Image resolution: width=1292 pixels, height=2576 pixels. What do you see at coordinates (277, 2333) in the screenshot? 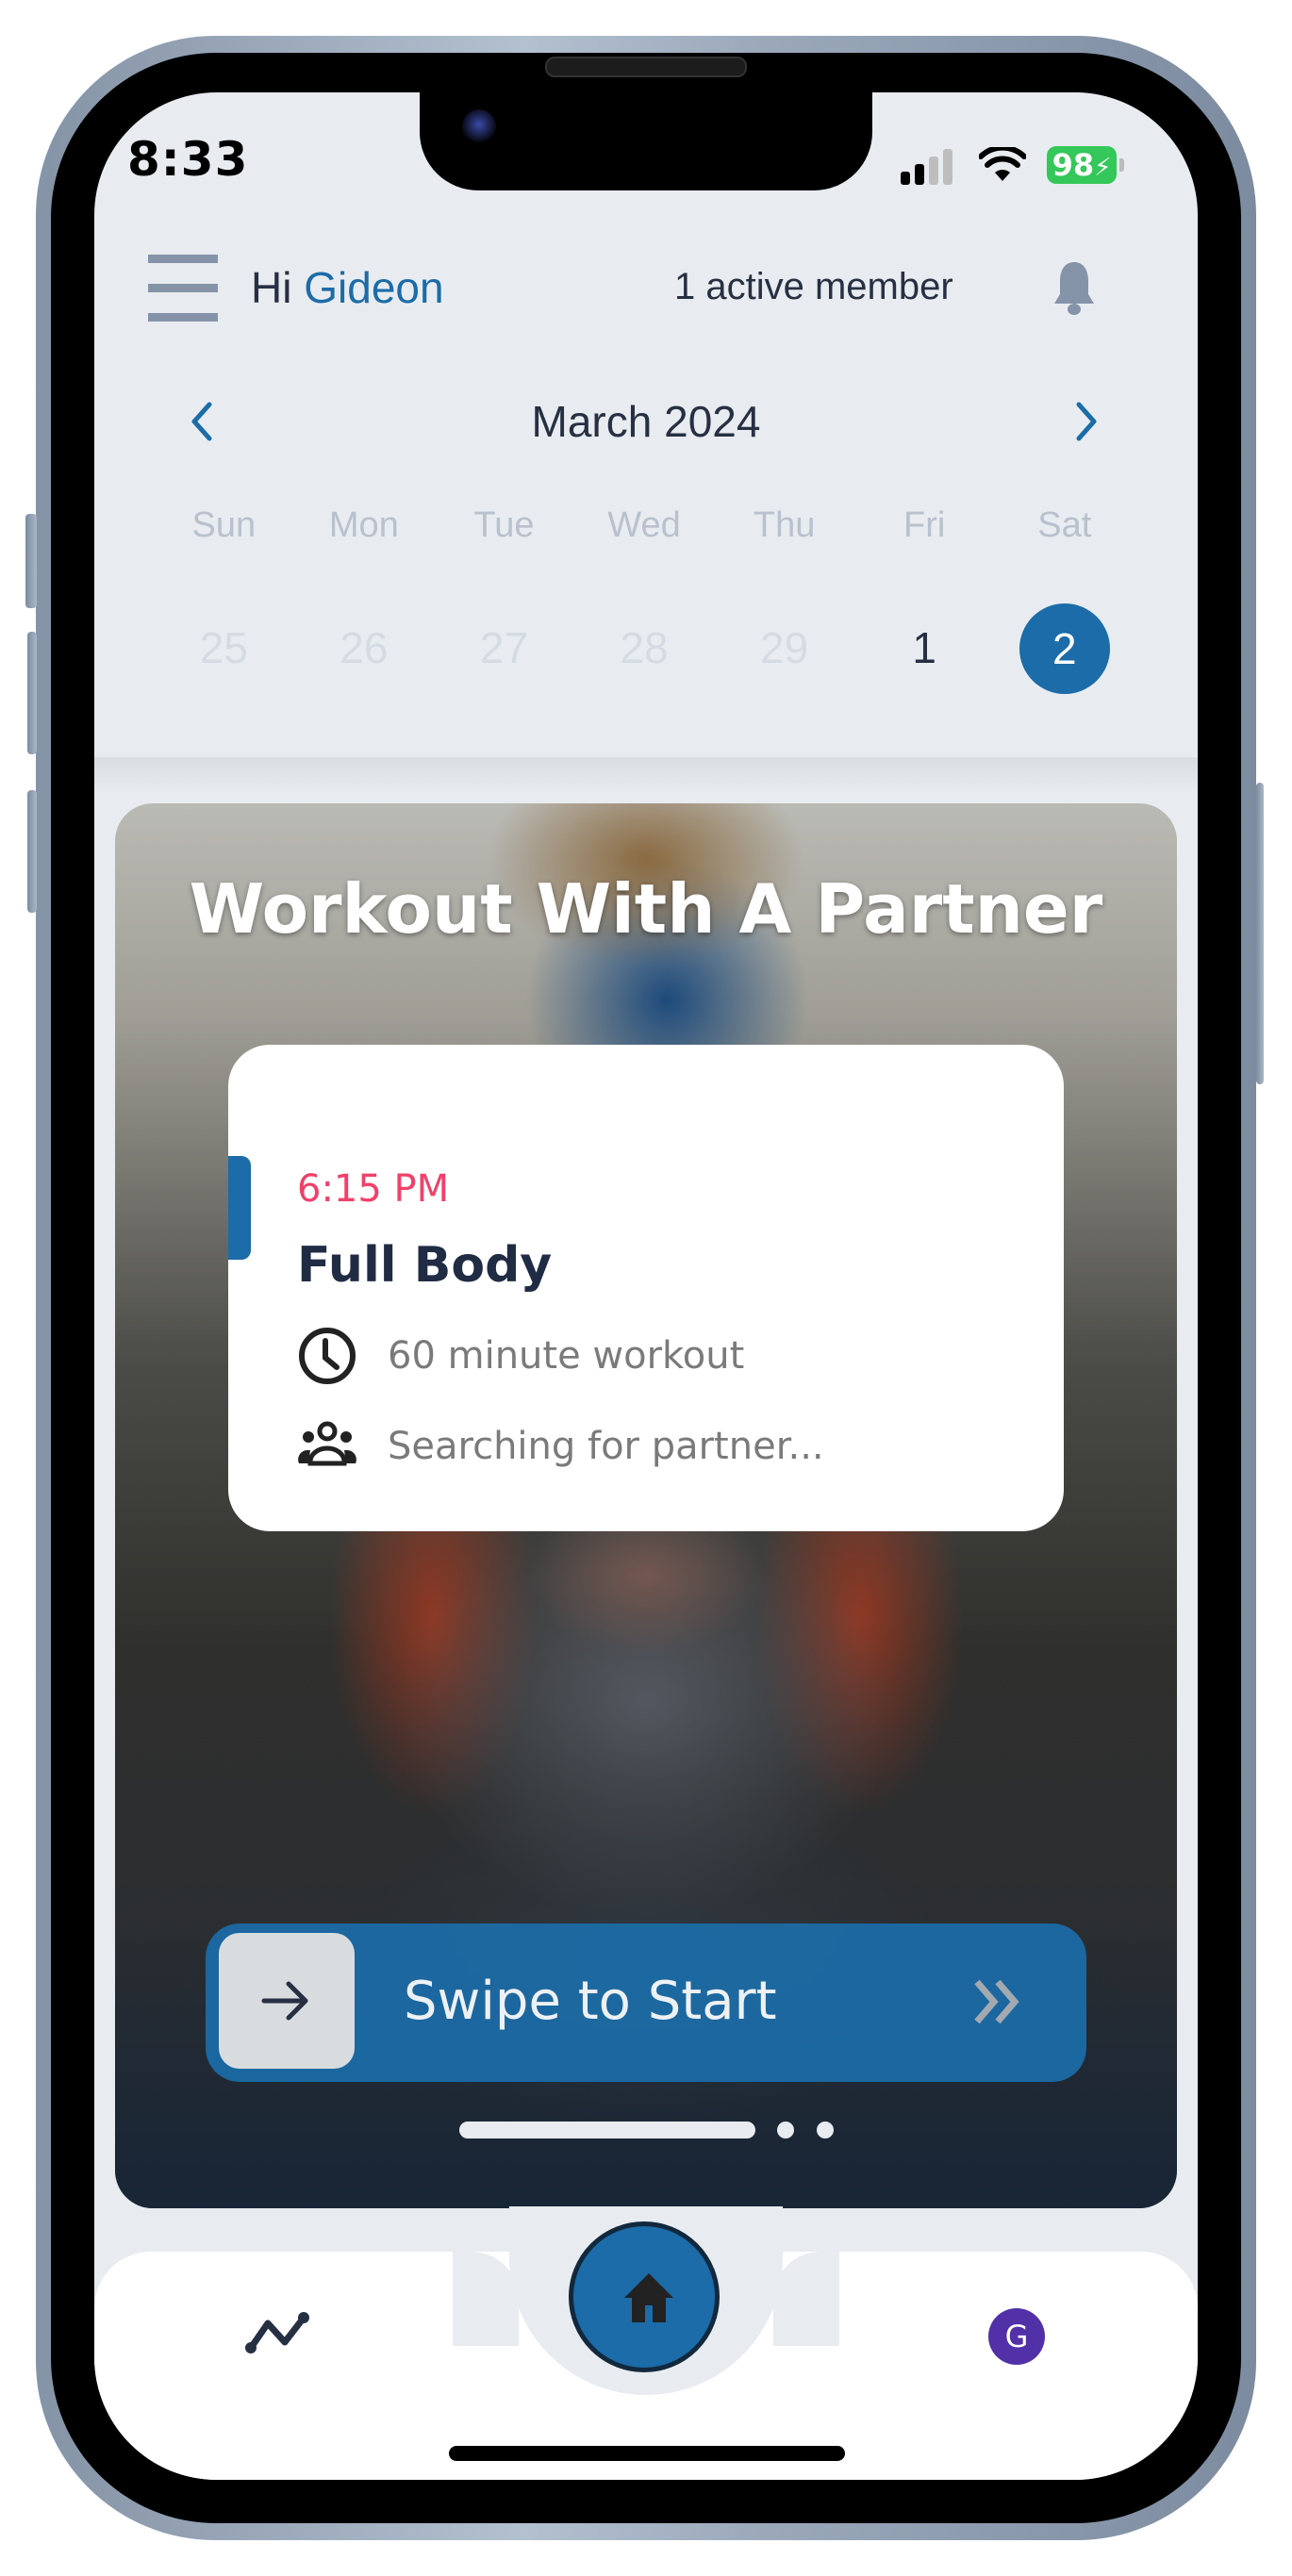
I see `trend-line-icon` at bounding box center [277, 2333].